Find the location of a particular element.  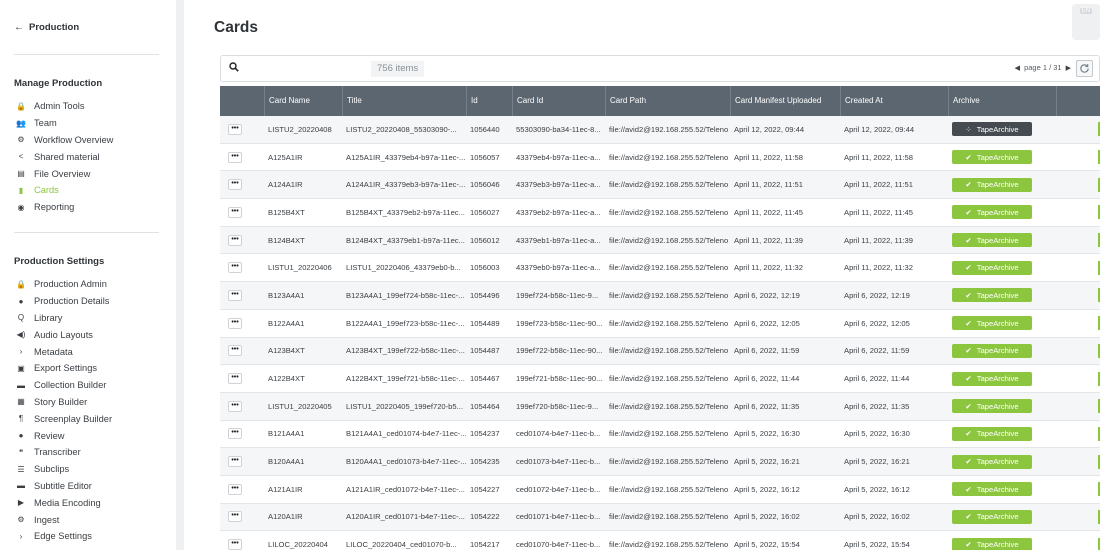

column-header is located at coordinates (242, 101).